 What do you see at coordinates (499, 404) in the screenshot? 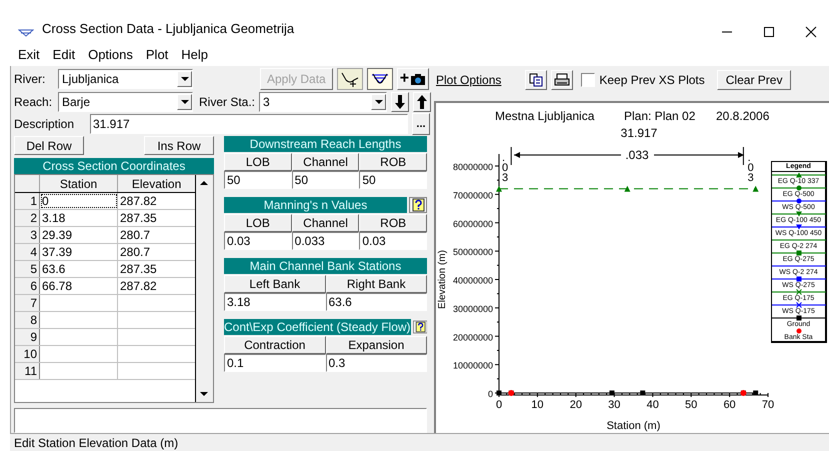
I see `x-tick-label: 0` at bounding box center [499, 404].